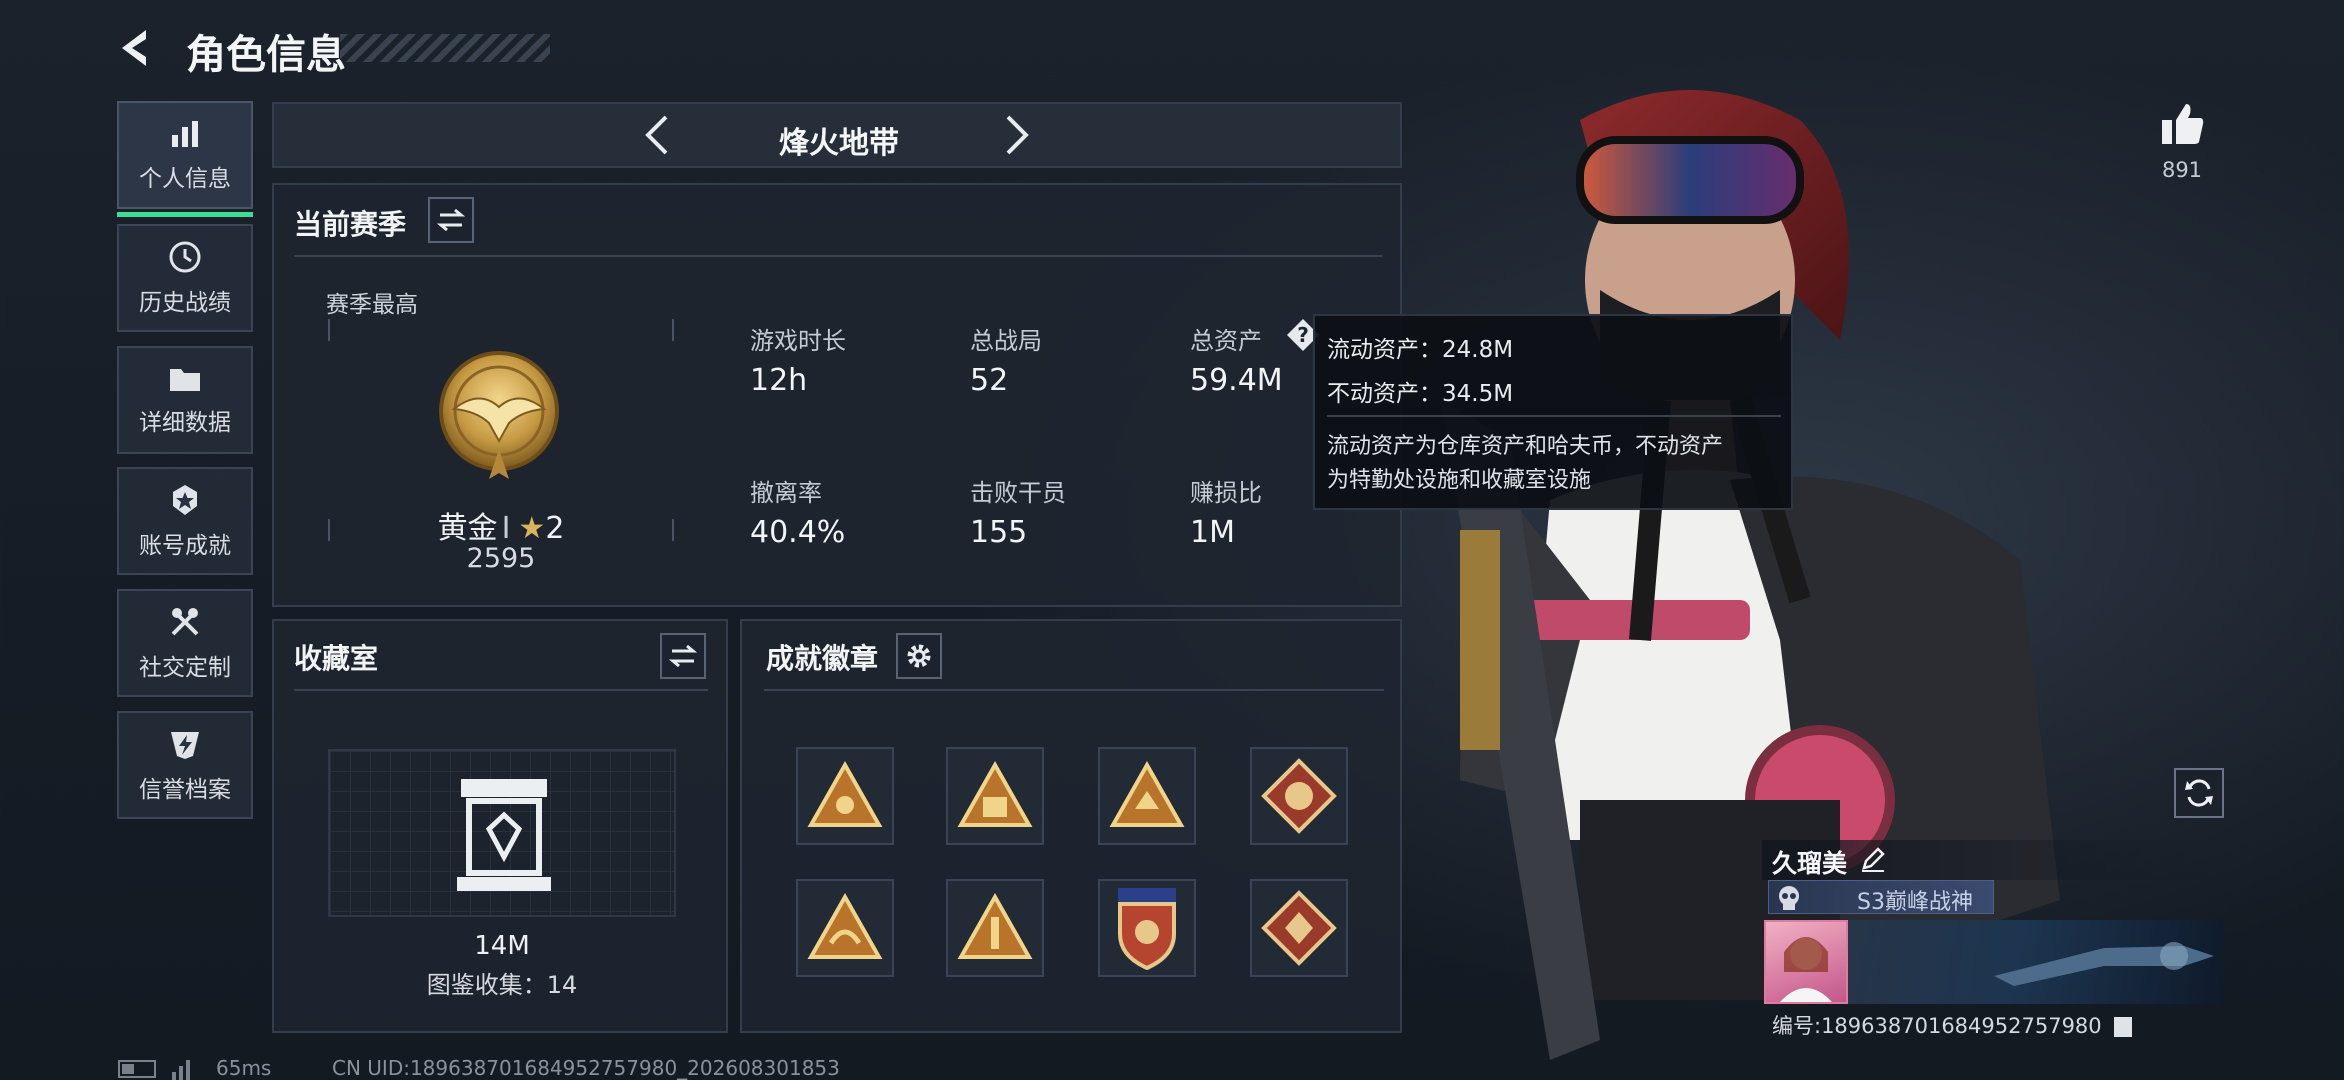  Describe the element at coordinates (822, 658) in the screenshot. I see `achievements-title: 成就徽章` at that location.